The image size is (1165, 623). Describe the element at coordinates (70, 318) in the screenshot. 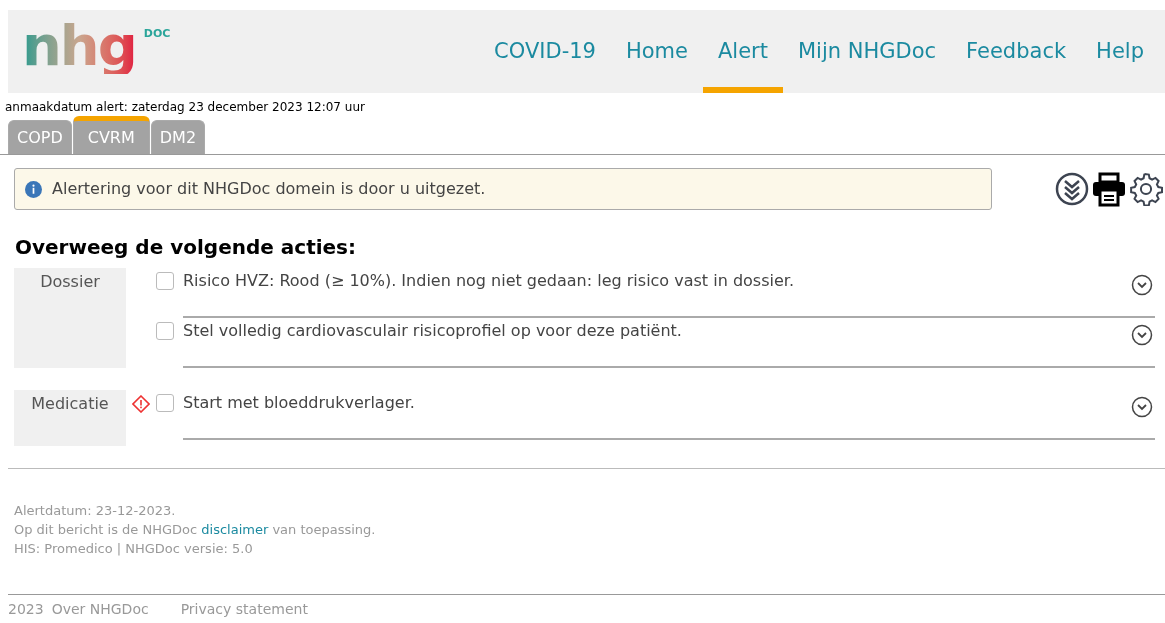

I see `category-label: Dossier` at that location.